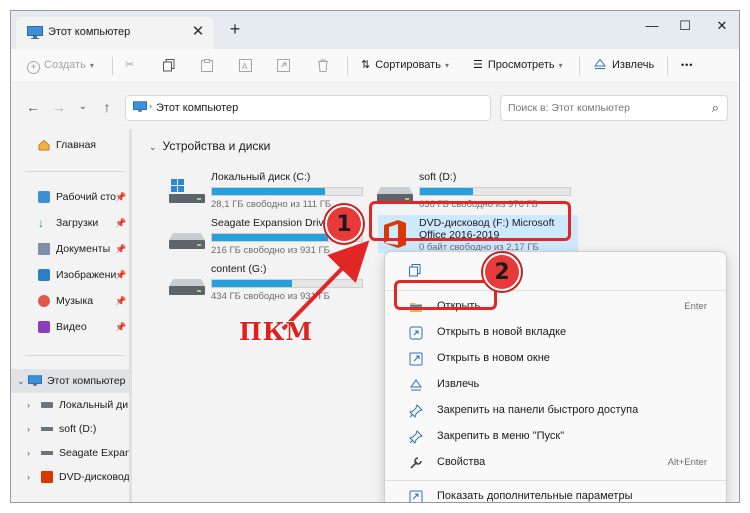 The image size is (750, 513). I want to click on eject-button: Извлечь, so click(624, 65).